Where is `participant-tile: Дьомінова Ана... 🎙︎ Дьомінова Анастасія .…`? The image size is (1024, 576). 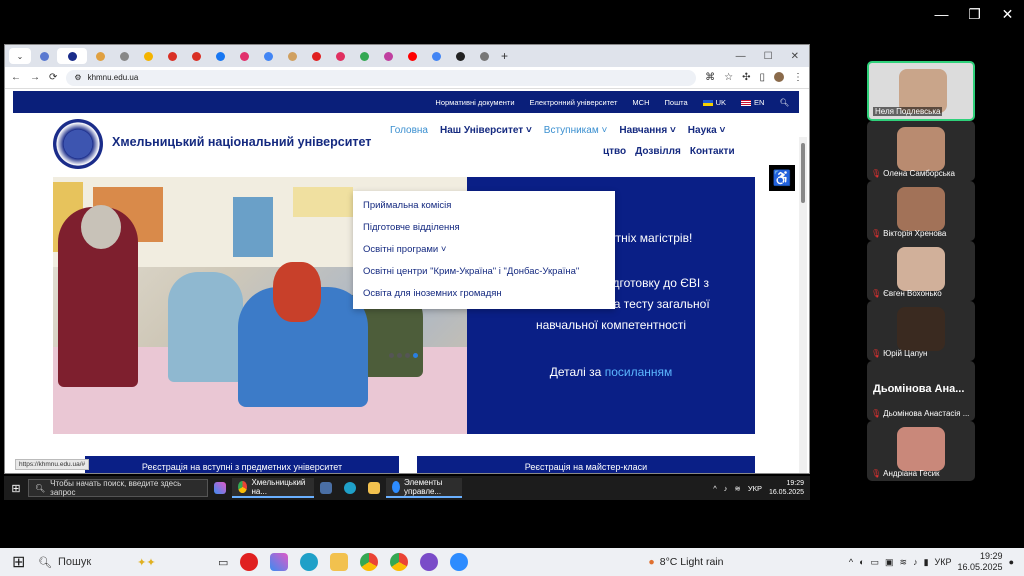 participant-tile: Дьомінова Ана... 🎙︎ Дьомінова Анастасія .… is located at coordinates (921, 391).